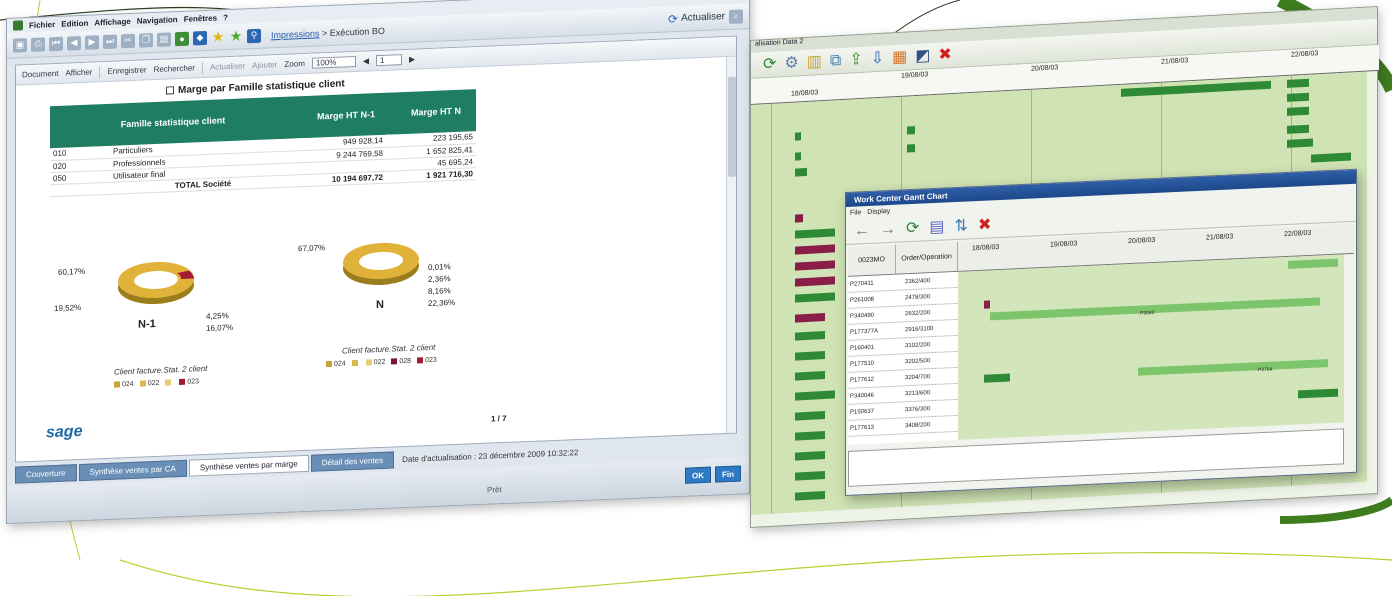 The width and height of the screenshot is (1392, 596). I want to click on col-gap, so click(301, 117).